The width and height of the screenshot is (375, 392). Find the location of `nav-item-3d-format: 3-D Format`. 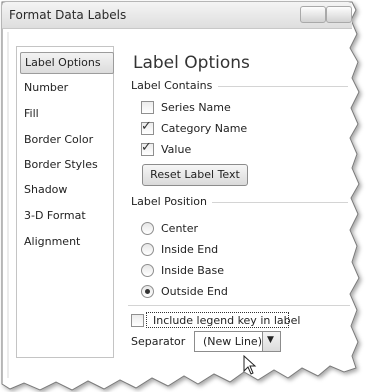

nav-item-3d-format: 3-D Format is located at coordinates (66, 216).